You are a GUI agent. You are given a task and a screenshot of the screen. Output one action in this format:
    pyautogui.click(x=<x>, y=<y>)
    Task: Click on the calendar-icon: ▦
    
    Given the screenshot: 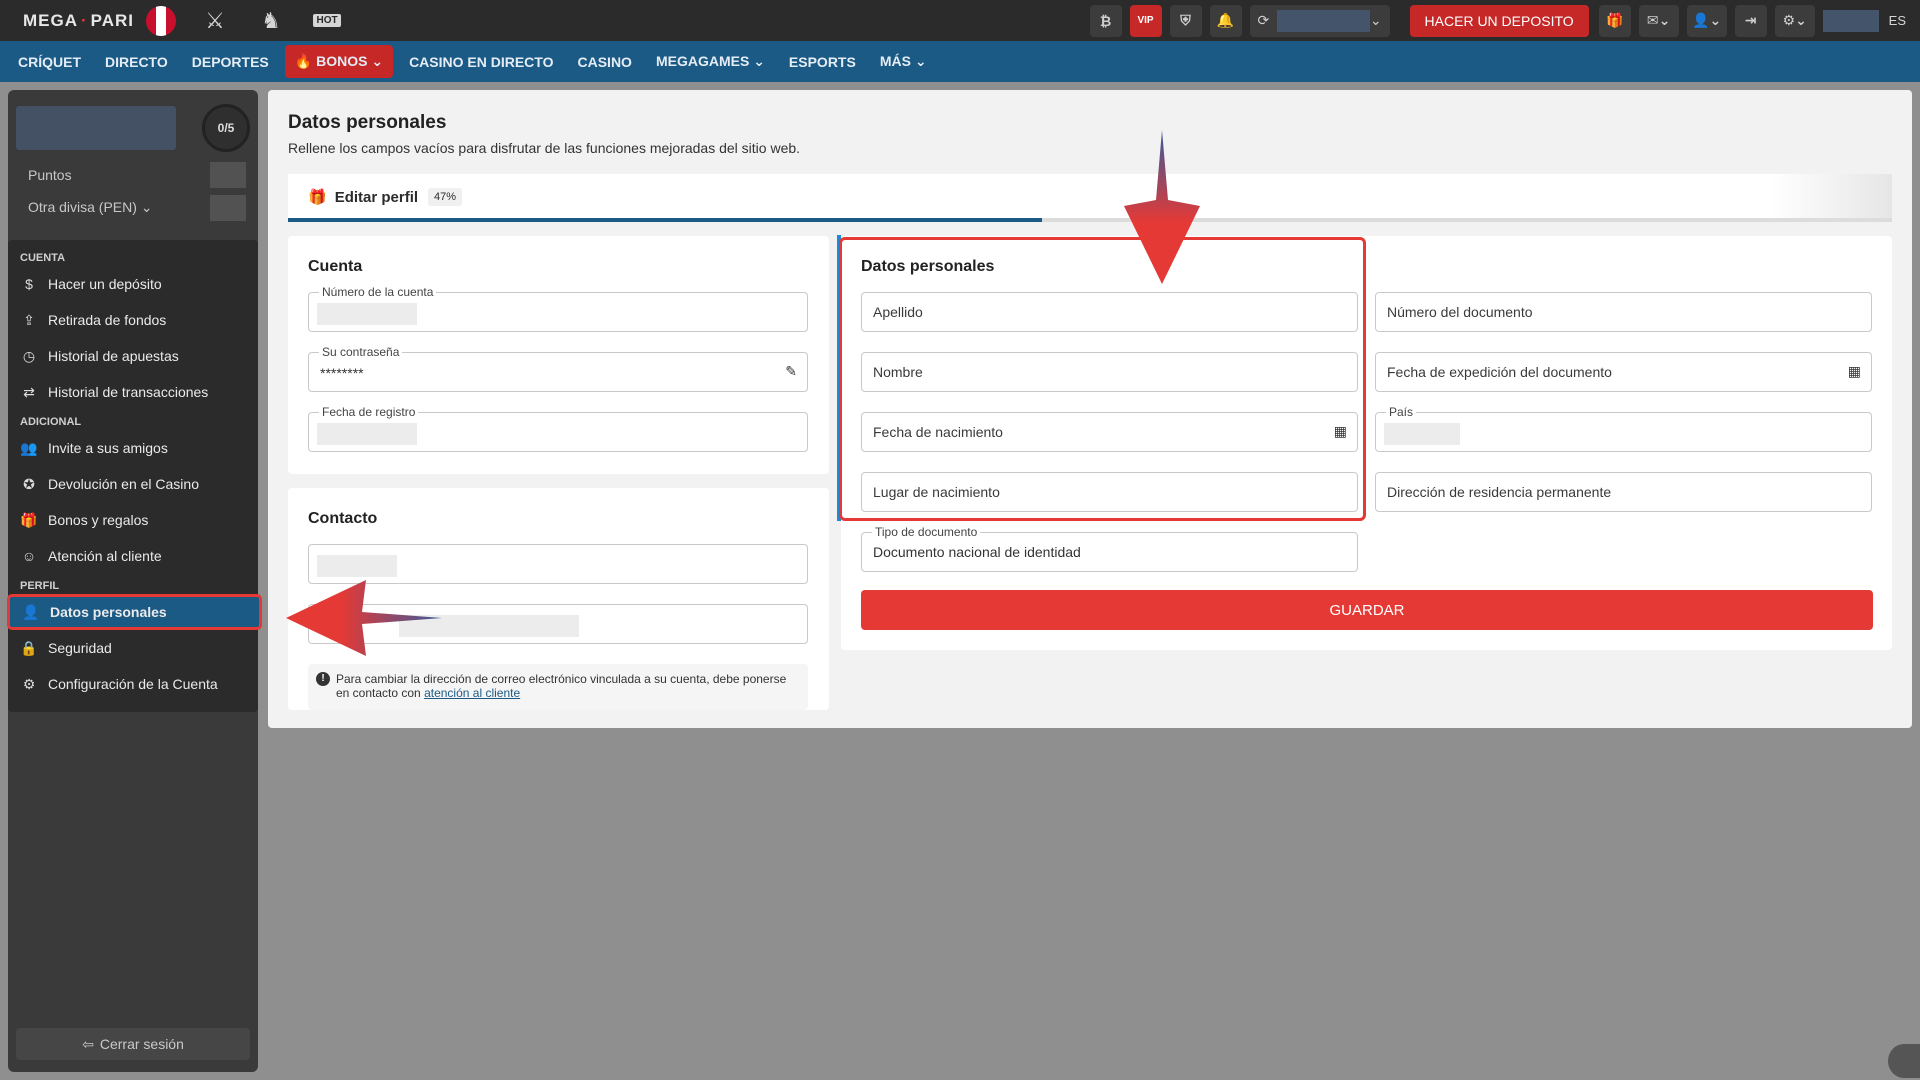 What is the action you would take?
    pyautogui.click(x=1854, y=371)
    